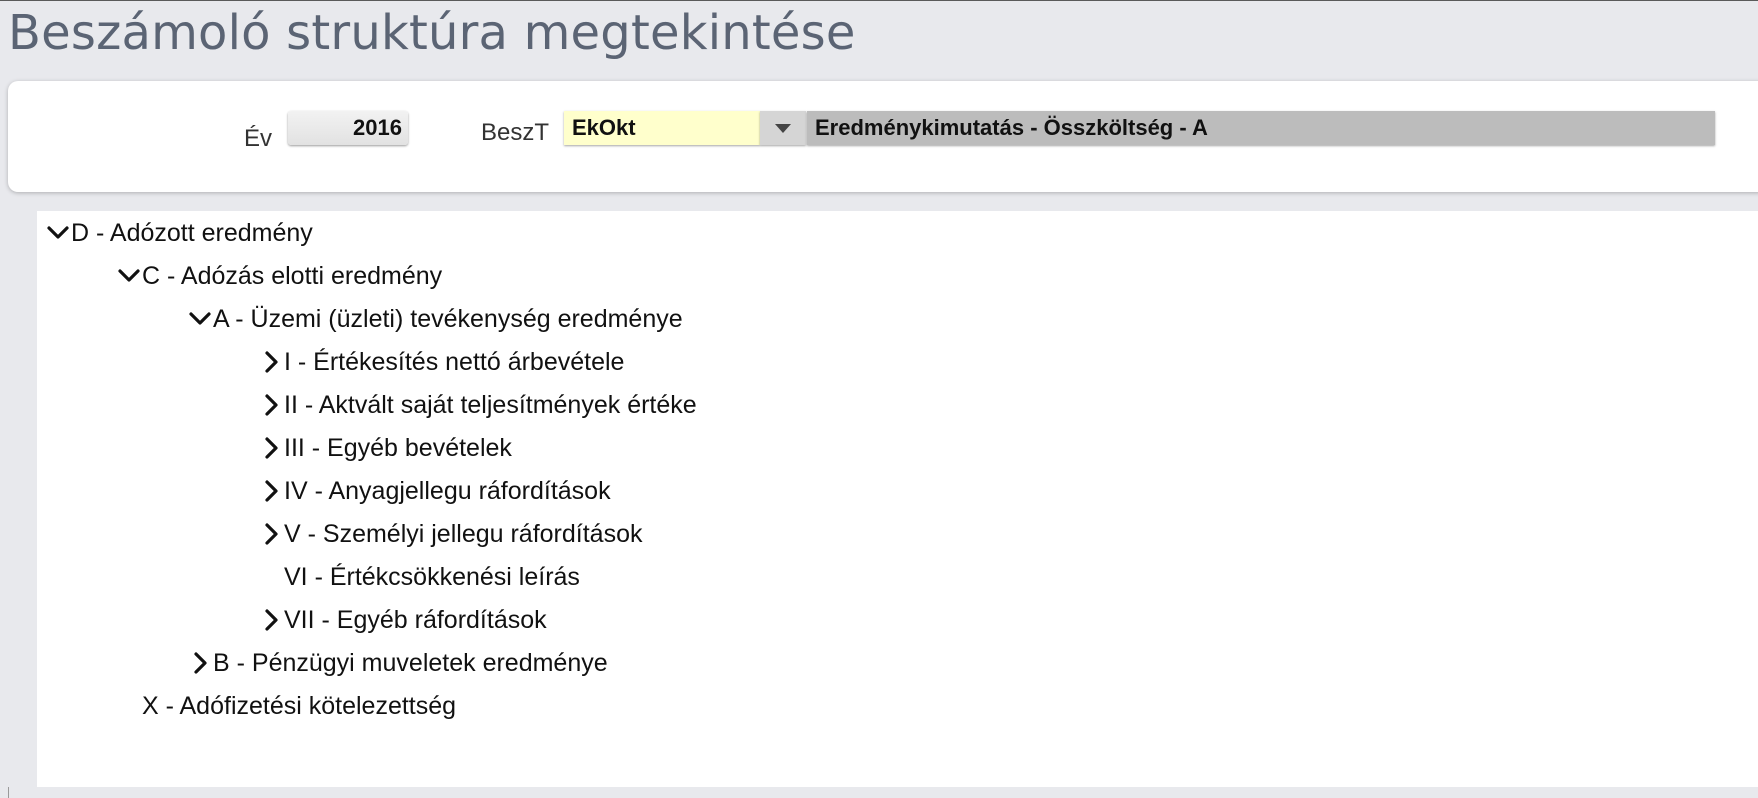  Describe the element at coordinates (258, 138) in the screenshot. I see `year-label: Év` at that location.